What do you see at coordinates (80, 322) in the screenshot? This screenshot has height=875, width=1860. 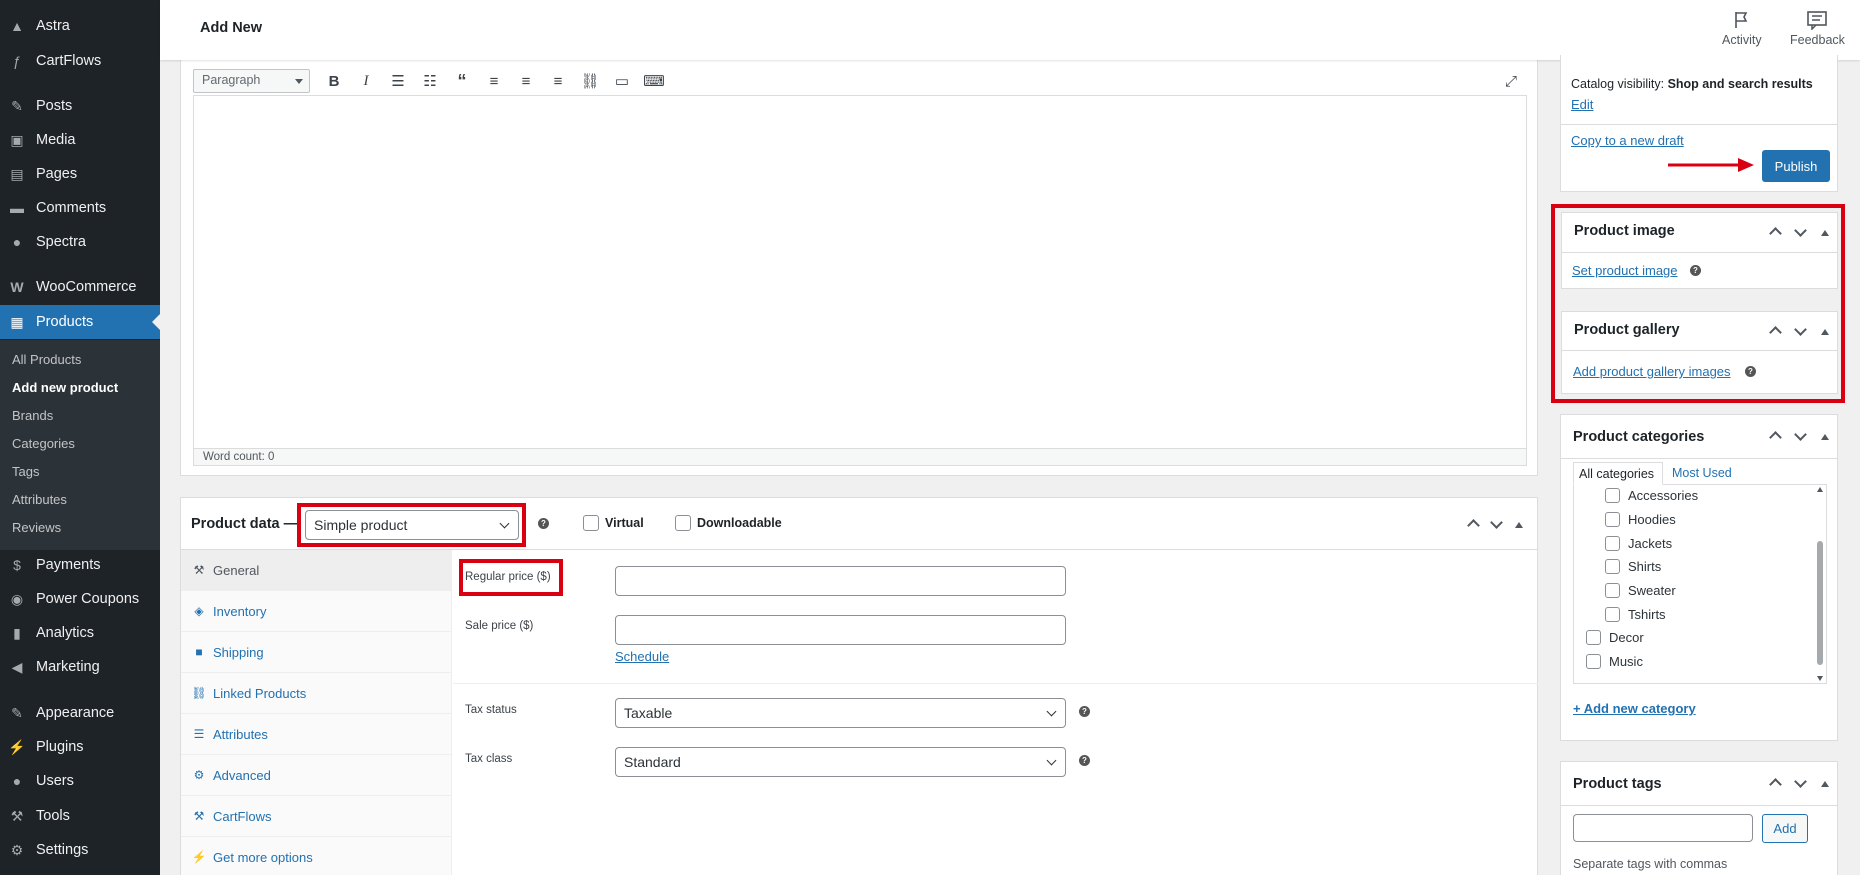 I see `menu-item-products: ▦ Products` at bounding box center [80, 322].